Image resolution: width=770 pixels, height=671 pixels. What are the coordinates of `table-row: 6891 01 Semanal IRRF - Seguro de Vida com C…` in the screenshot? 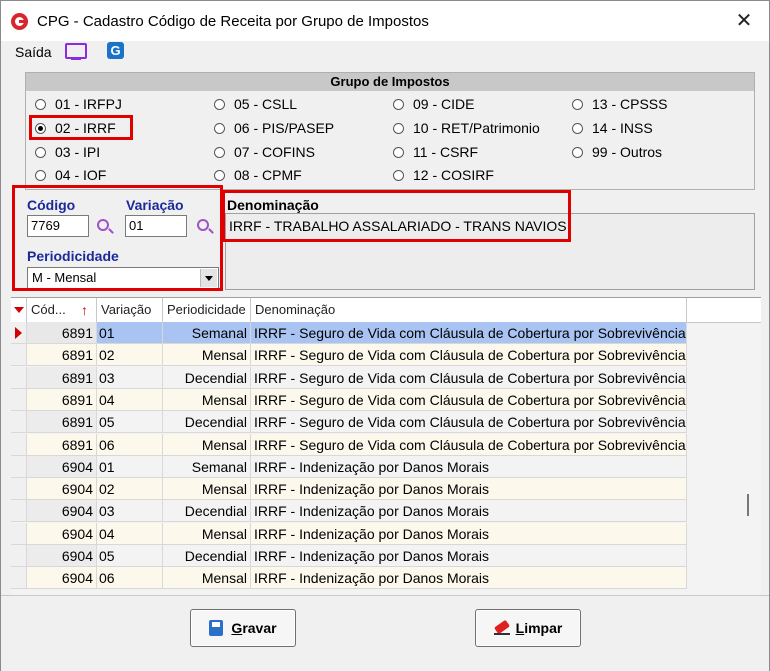 It's located at (349, 333).